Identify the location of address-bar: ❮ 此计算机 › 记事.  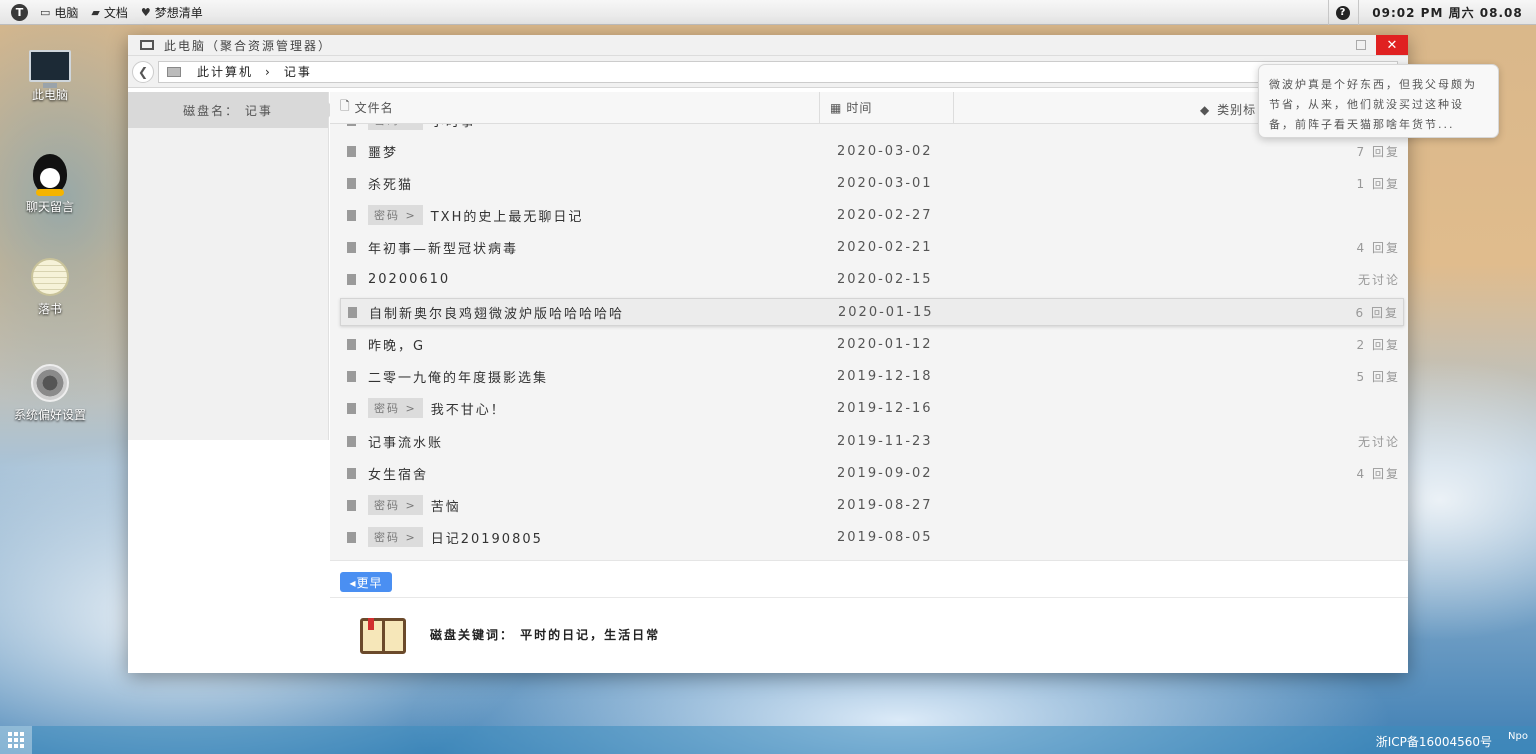
(768, 72).